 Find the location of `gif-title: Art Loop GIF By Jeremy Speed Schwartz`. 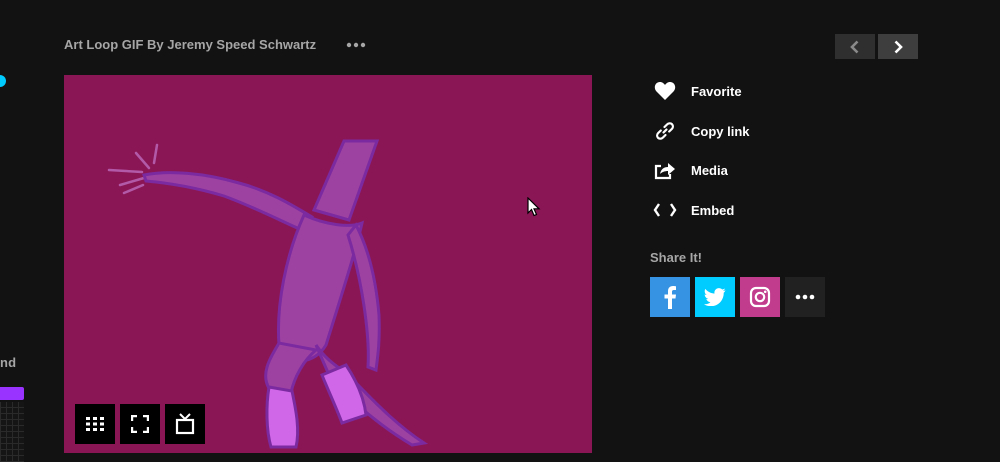

gif-title: Art Loop GIF By Jeremy Speed Schwartz is located at coordinates (190, 44).